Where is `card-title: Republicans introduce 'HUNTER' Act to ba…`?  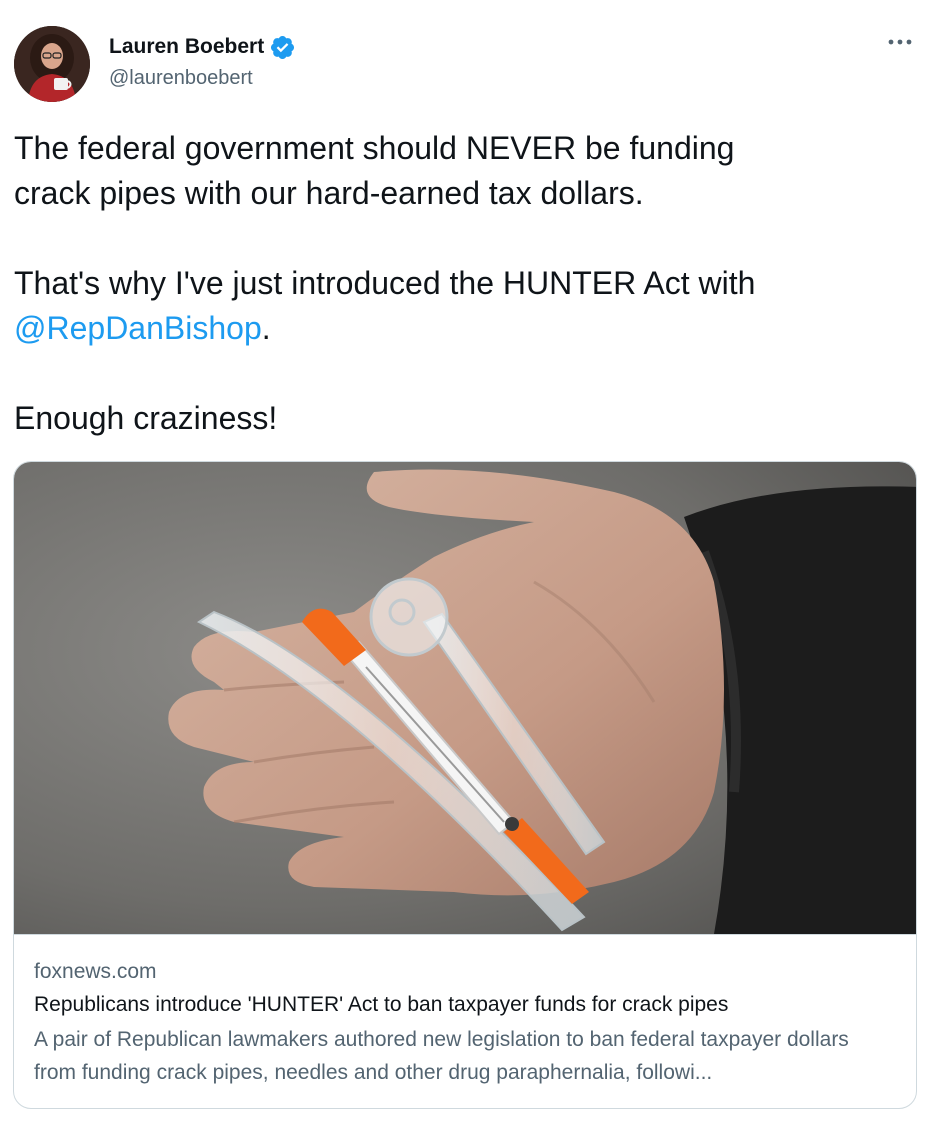 card-title: Republicans introduce 'HUNTER' Act to ba… is located at coordinates (381, 1004).